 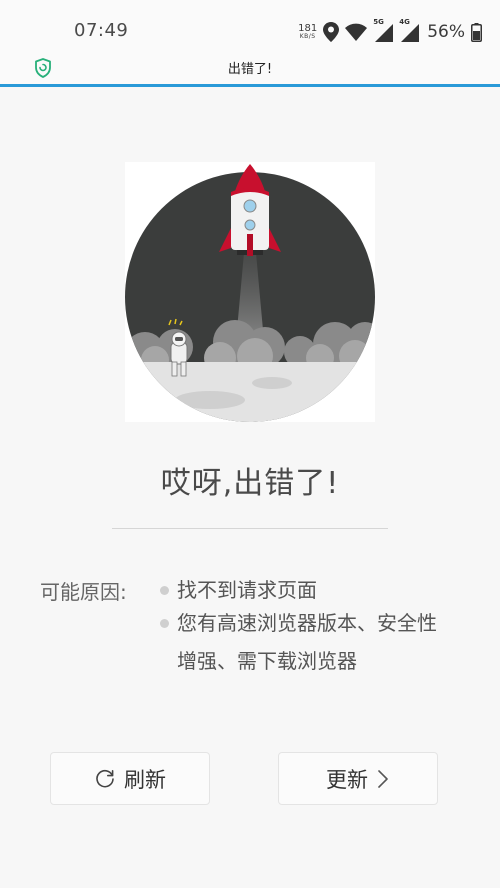 What do you see at coordinates (383, 30) in the screenshot?
I see `signal-5g: 5G` at bounding box center [383, 30].